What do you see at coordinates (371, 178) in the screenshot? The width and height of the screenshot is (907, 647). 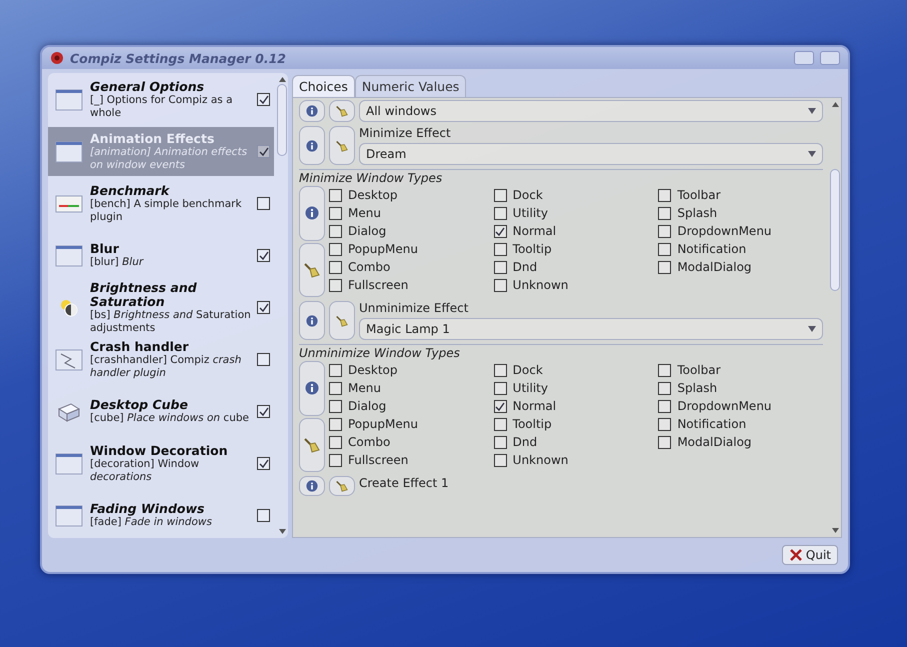 I see `group-title: Minimize Window Types` at bounding box center [371, 178].